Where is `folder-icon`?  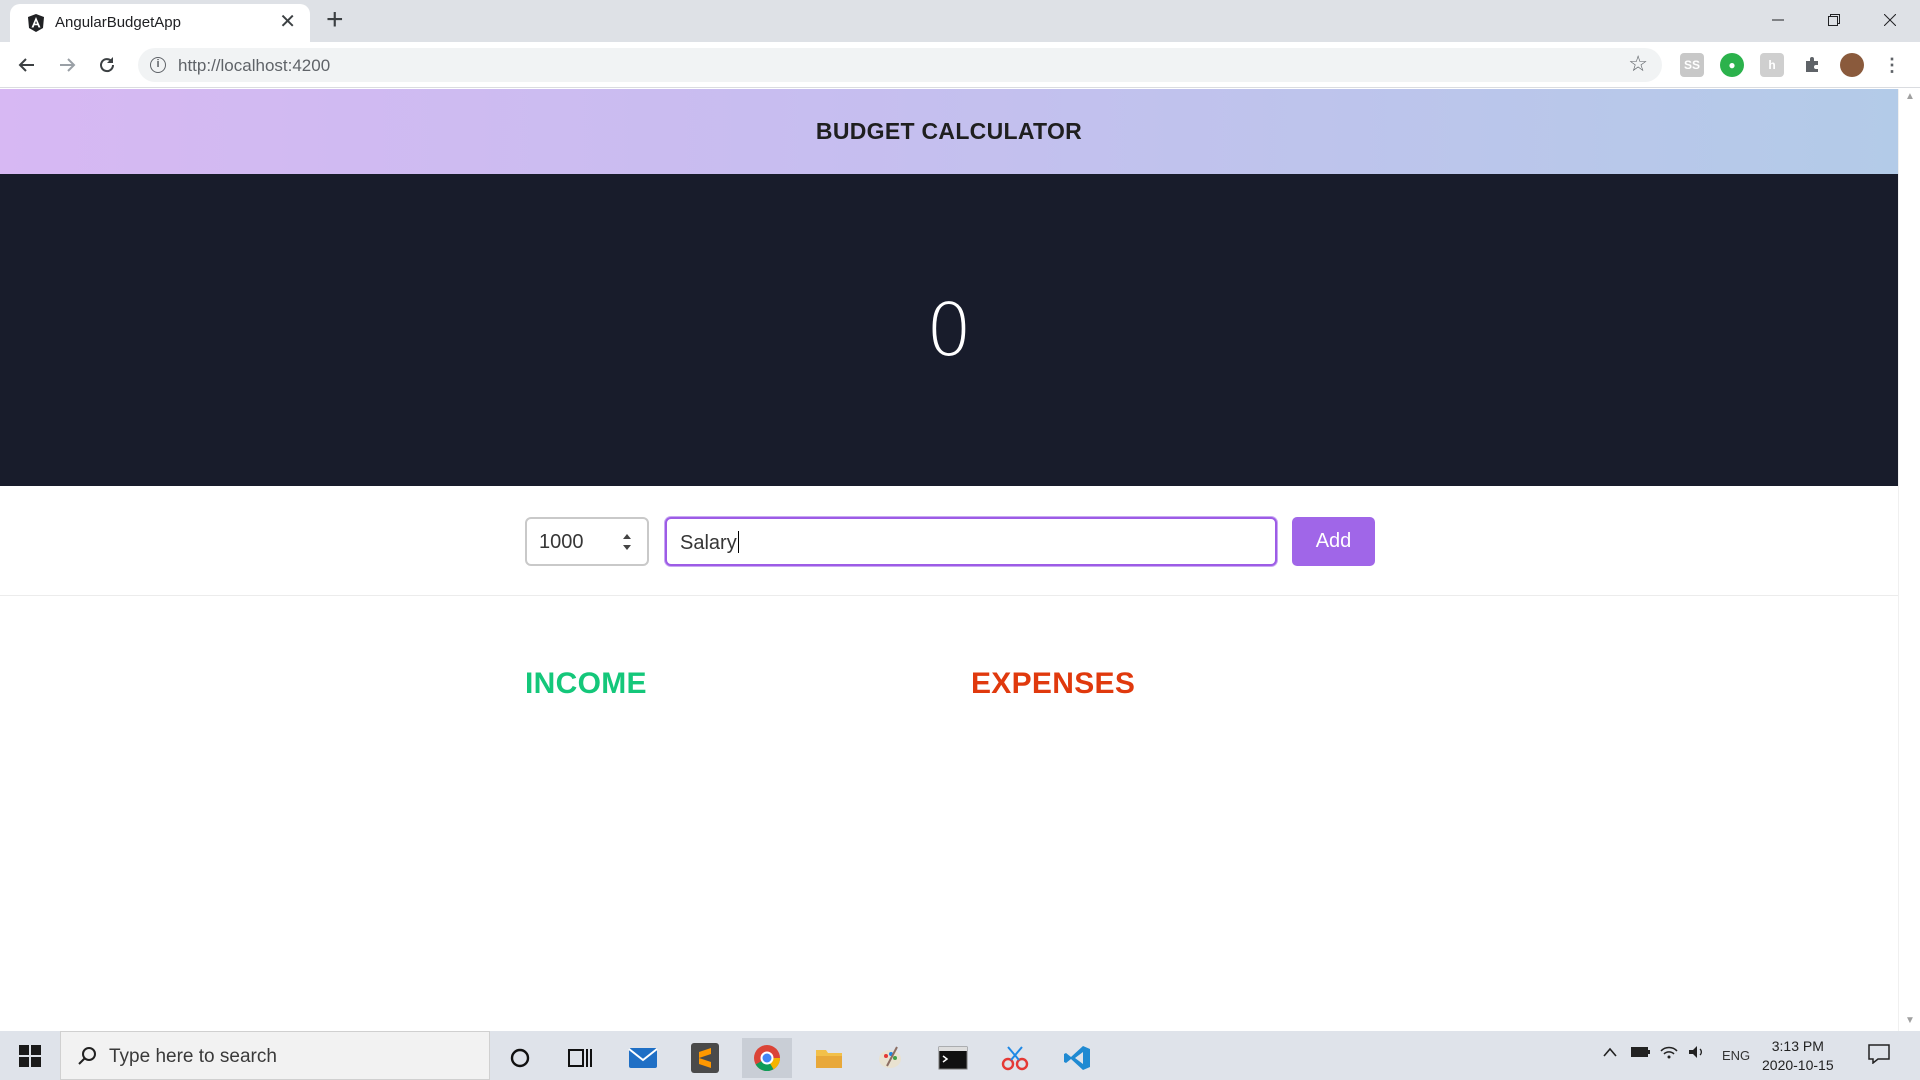
folder-icon is located at coordinates (829, 1059).